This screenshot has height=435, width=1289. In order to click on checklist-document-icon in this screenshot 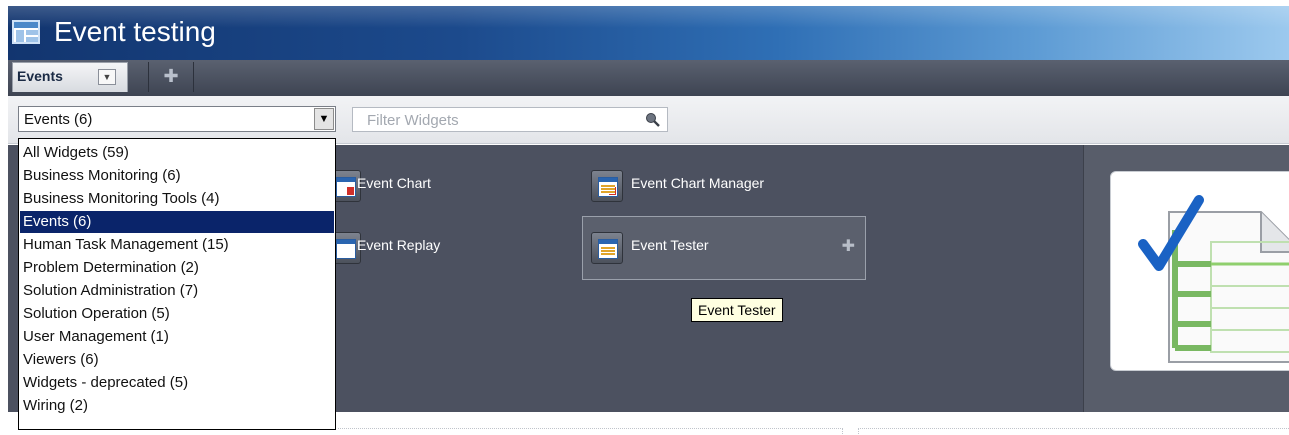, I will do `click(1213, 279)`.